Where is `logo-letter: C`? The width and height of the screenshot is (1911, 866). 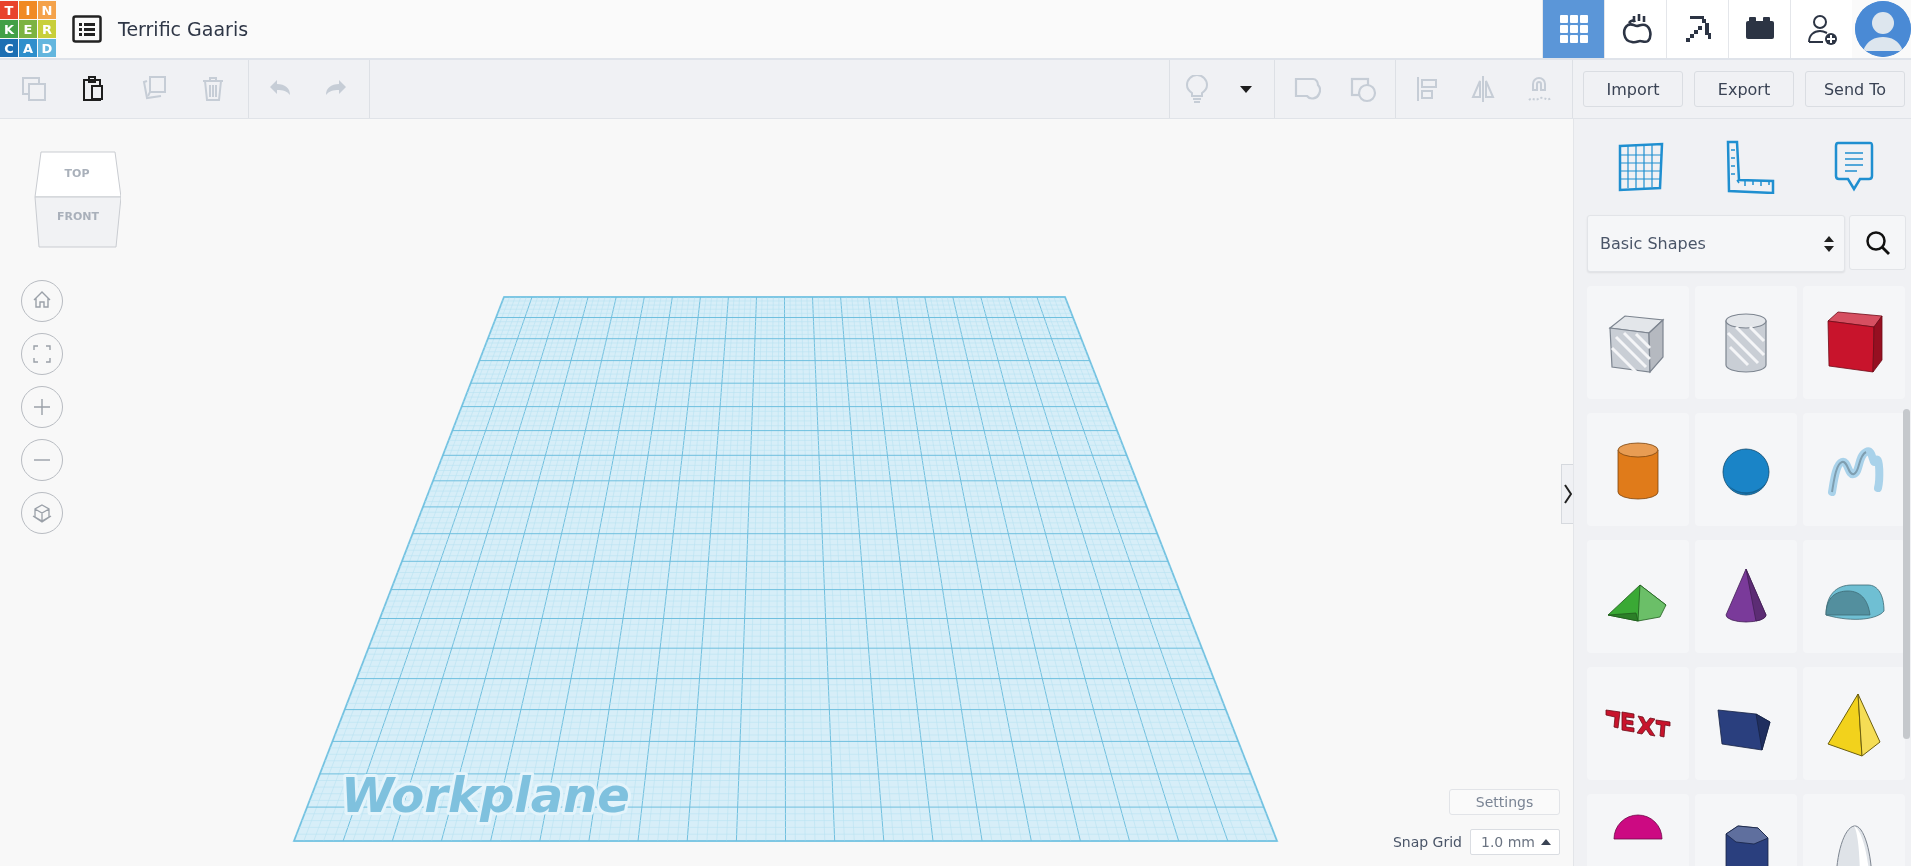 logo-letter: C is located at coordinates (9, 48).